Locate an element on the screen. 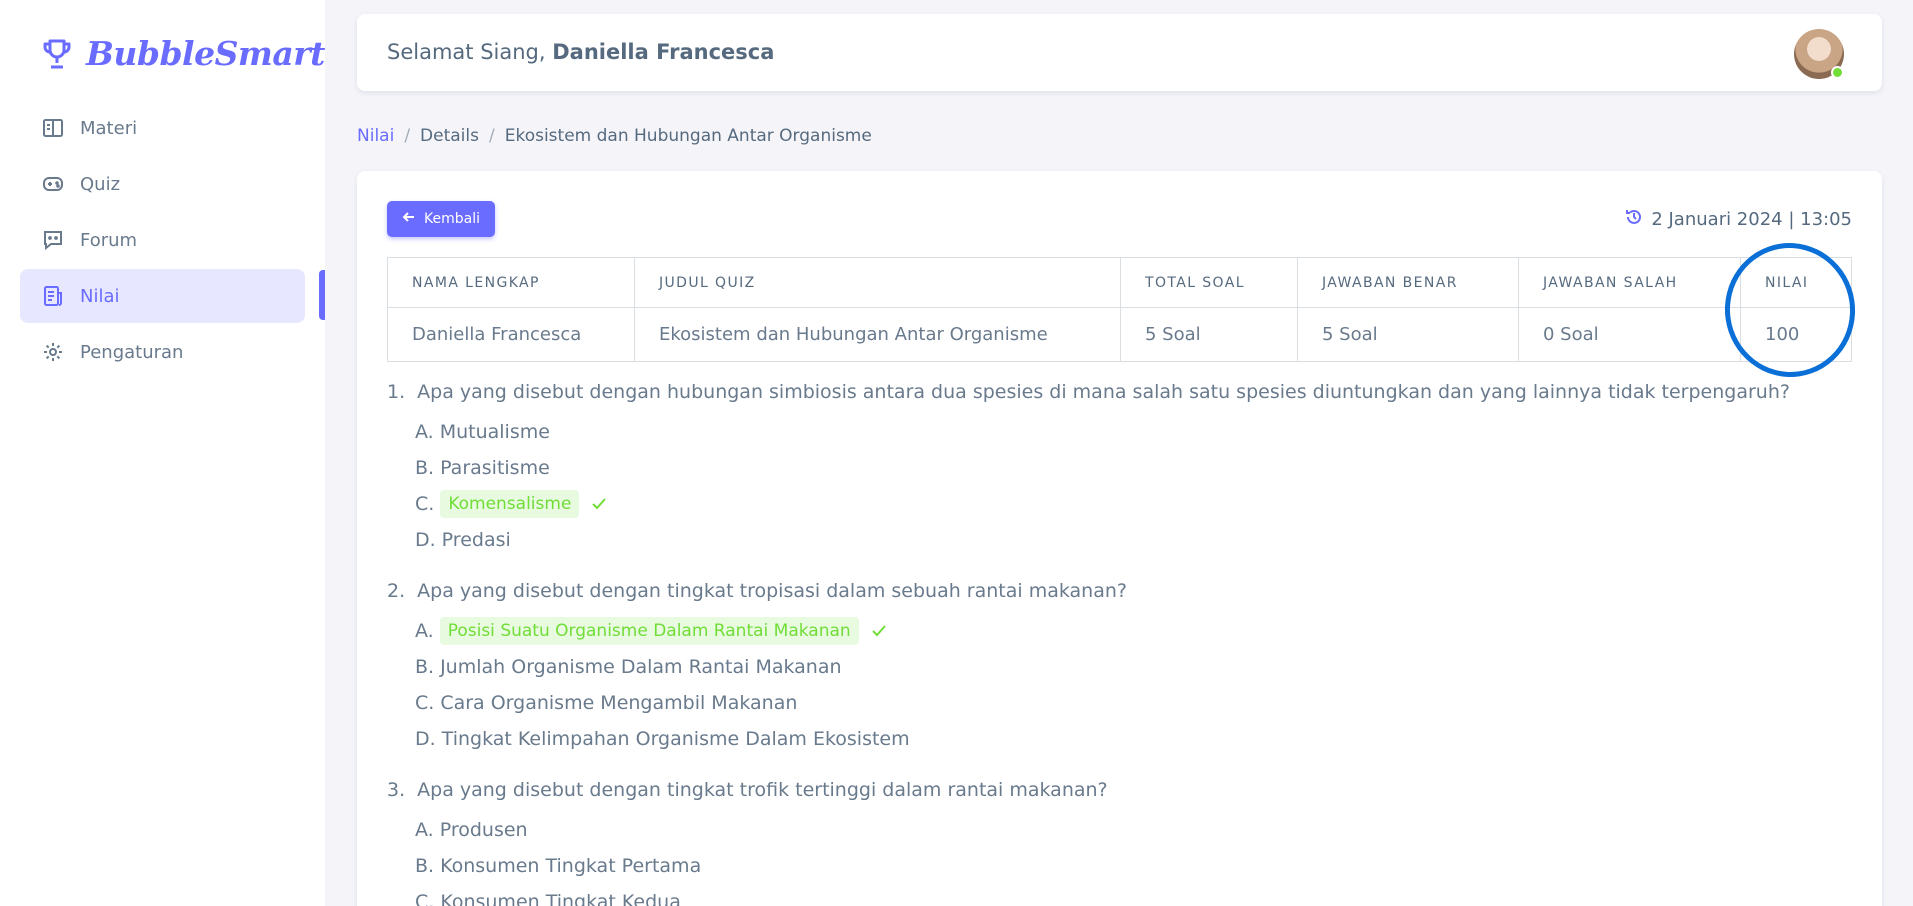  breadcrumb-item-details: Details is located at coordinates (449, 136).